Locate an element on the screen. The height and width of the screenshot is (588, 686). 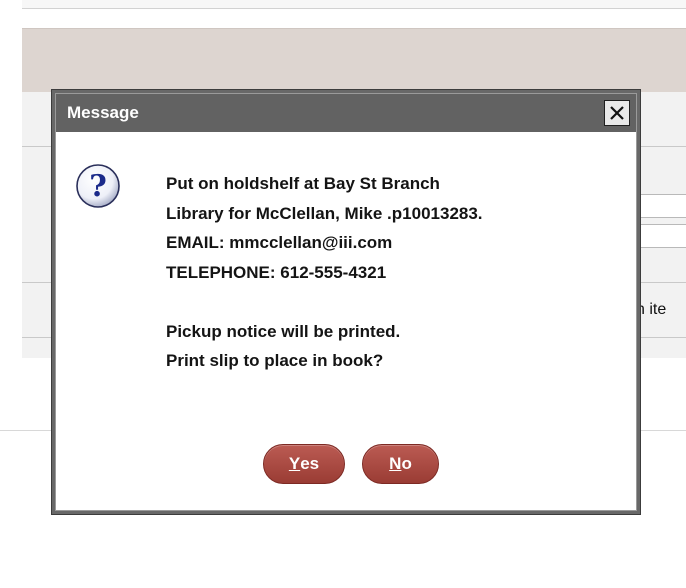
message-line: EMAIL: mmcclellan@iii.com is located at coordinates (279, 242).